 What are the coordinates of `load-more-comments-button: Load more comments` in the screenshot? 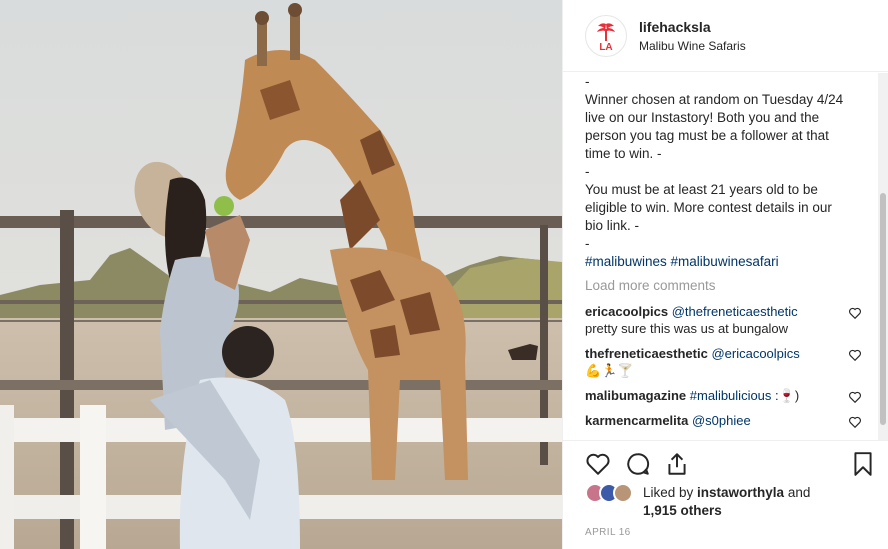 It's located at (732, 286).